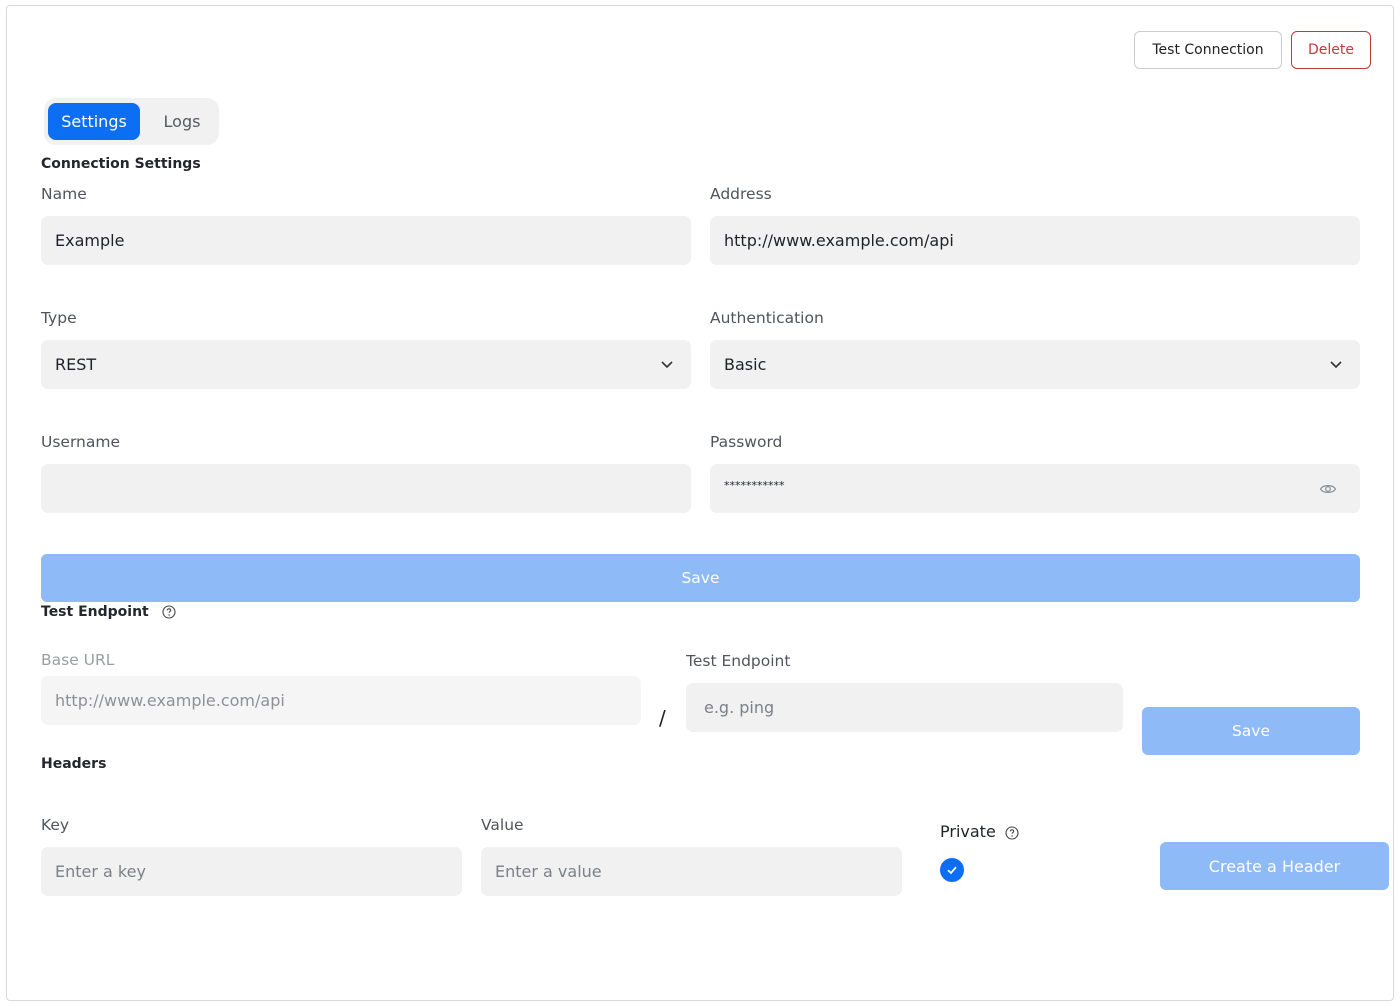  I want to click on check-icon, so click(952, 870).